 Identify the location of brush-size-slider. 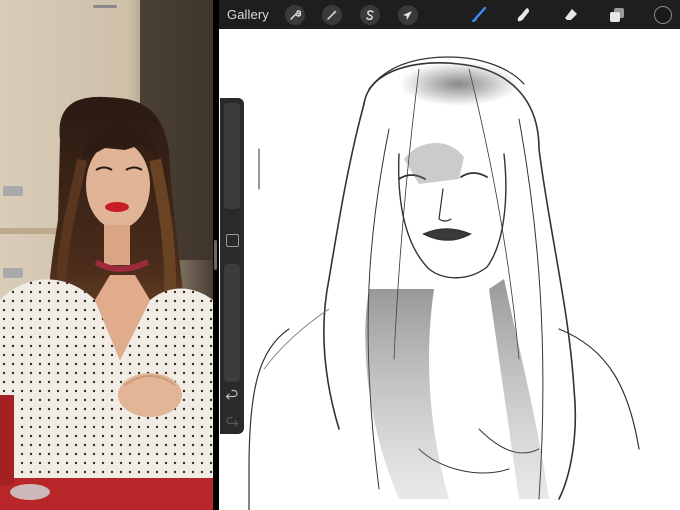
(232, 156).